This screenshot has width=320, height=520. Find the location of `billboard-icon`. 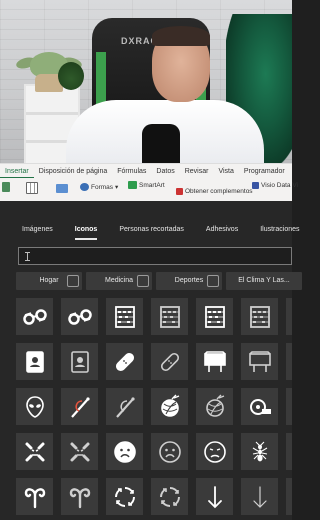

billboard-icon is located at coordinates (214, 361).